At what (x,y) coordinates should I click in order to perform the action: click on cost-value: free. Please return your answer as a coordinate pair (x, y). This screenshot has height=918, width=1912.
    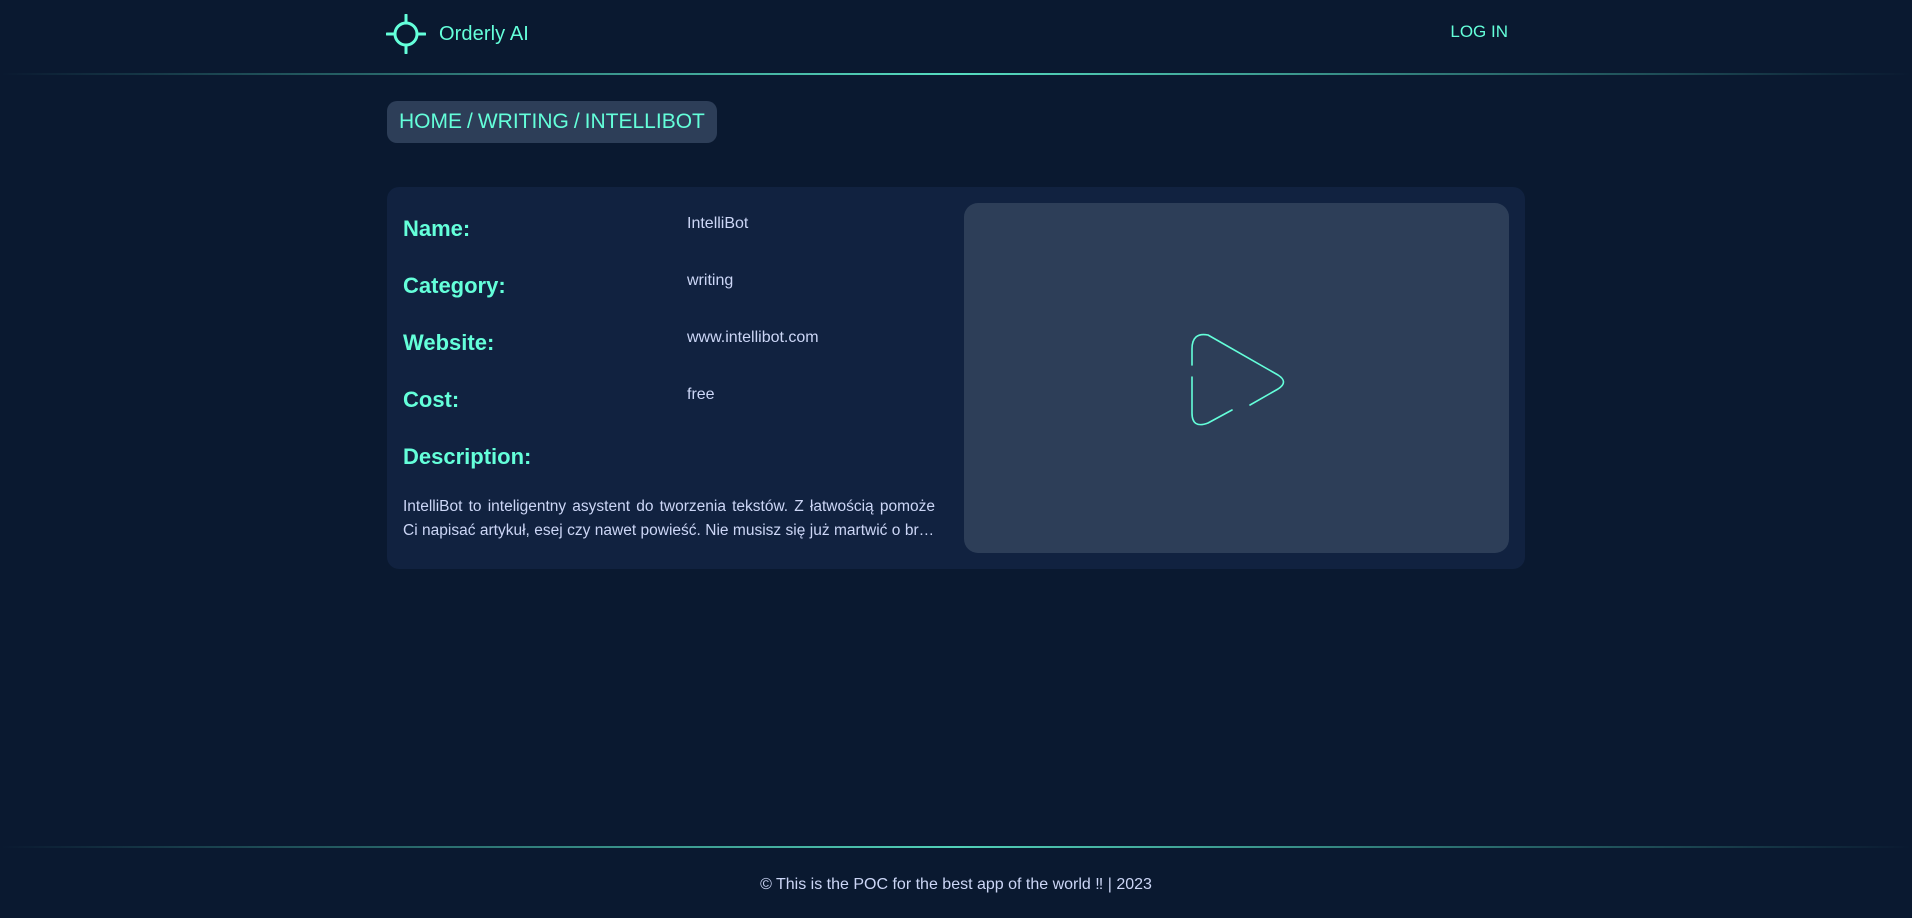
    Looking at the image, I should click on (701, 394).